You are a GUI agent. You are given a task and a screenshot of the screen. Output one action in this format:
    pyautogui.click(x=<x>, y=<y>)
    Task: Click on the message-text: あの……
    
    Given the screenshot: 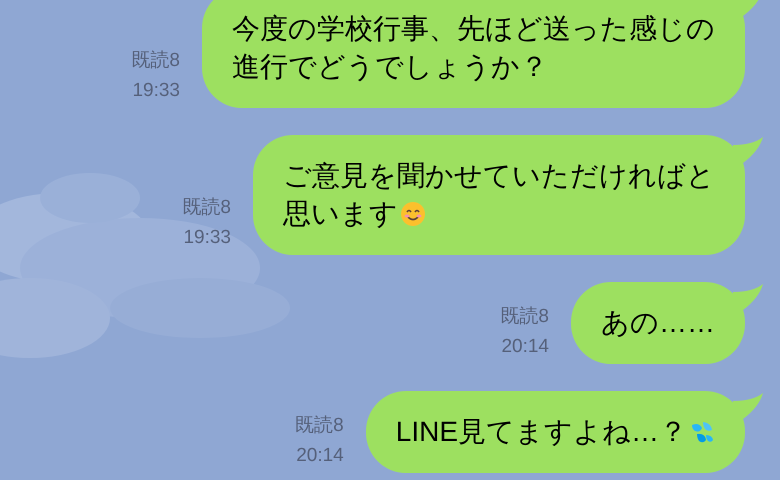 What is the action you would take?
    pyautogui.click(x=658, y=323)
    